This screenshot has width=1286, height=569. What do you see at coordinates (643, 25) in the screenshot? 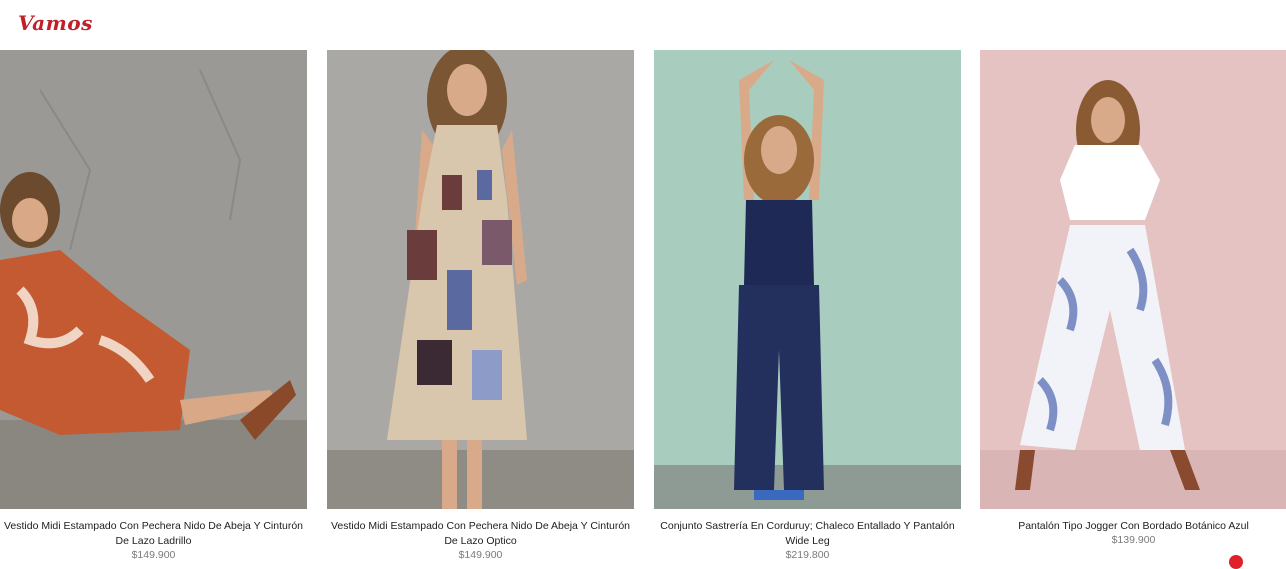
I see `site-header: Vamos` at bounding box center [643, 25].